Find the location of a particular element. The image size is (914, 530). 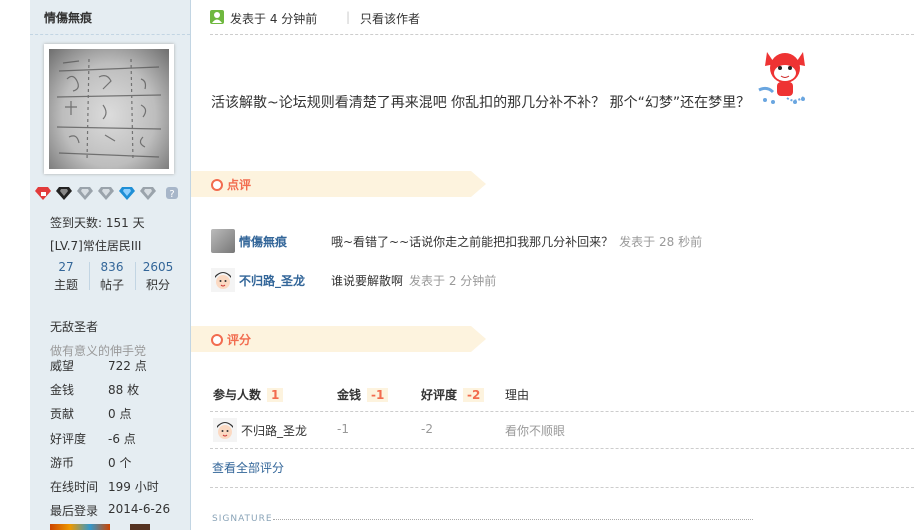

comment-text: 谁说要解散啊 发表于 2 分钟前 is located at coordinates (414, 281).